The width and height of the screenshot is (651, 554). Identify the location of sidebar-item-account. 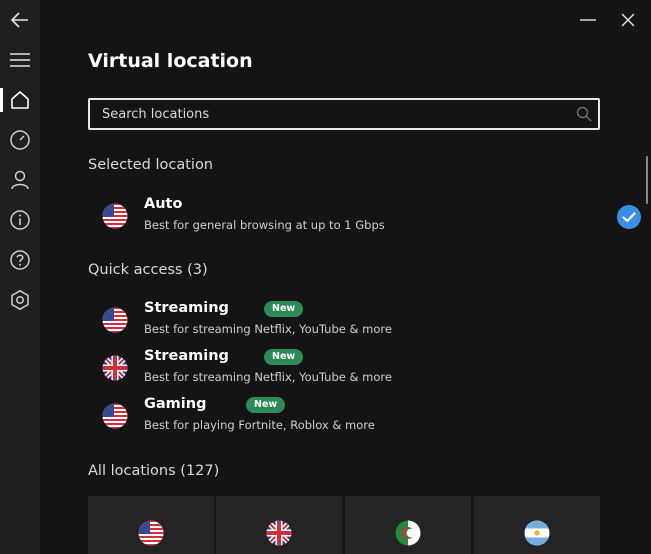
(20, 180).